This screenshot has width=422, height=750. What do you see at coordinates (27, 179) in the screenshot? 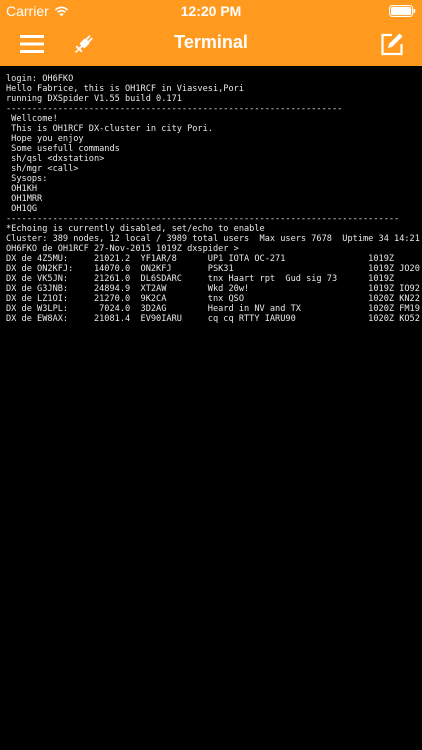
I see `terminal-line: Sysops:` at bounding box center [27, 179].